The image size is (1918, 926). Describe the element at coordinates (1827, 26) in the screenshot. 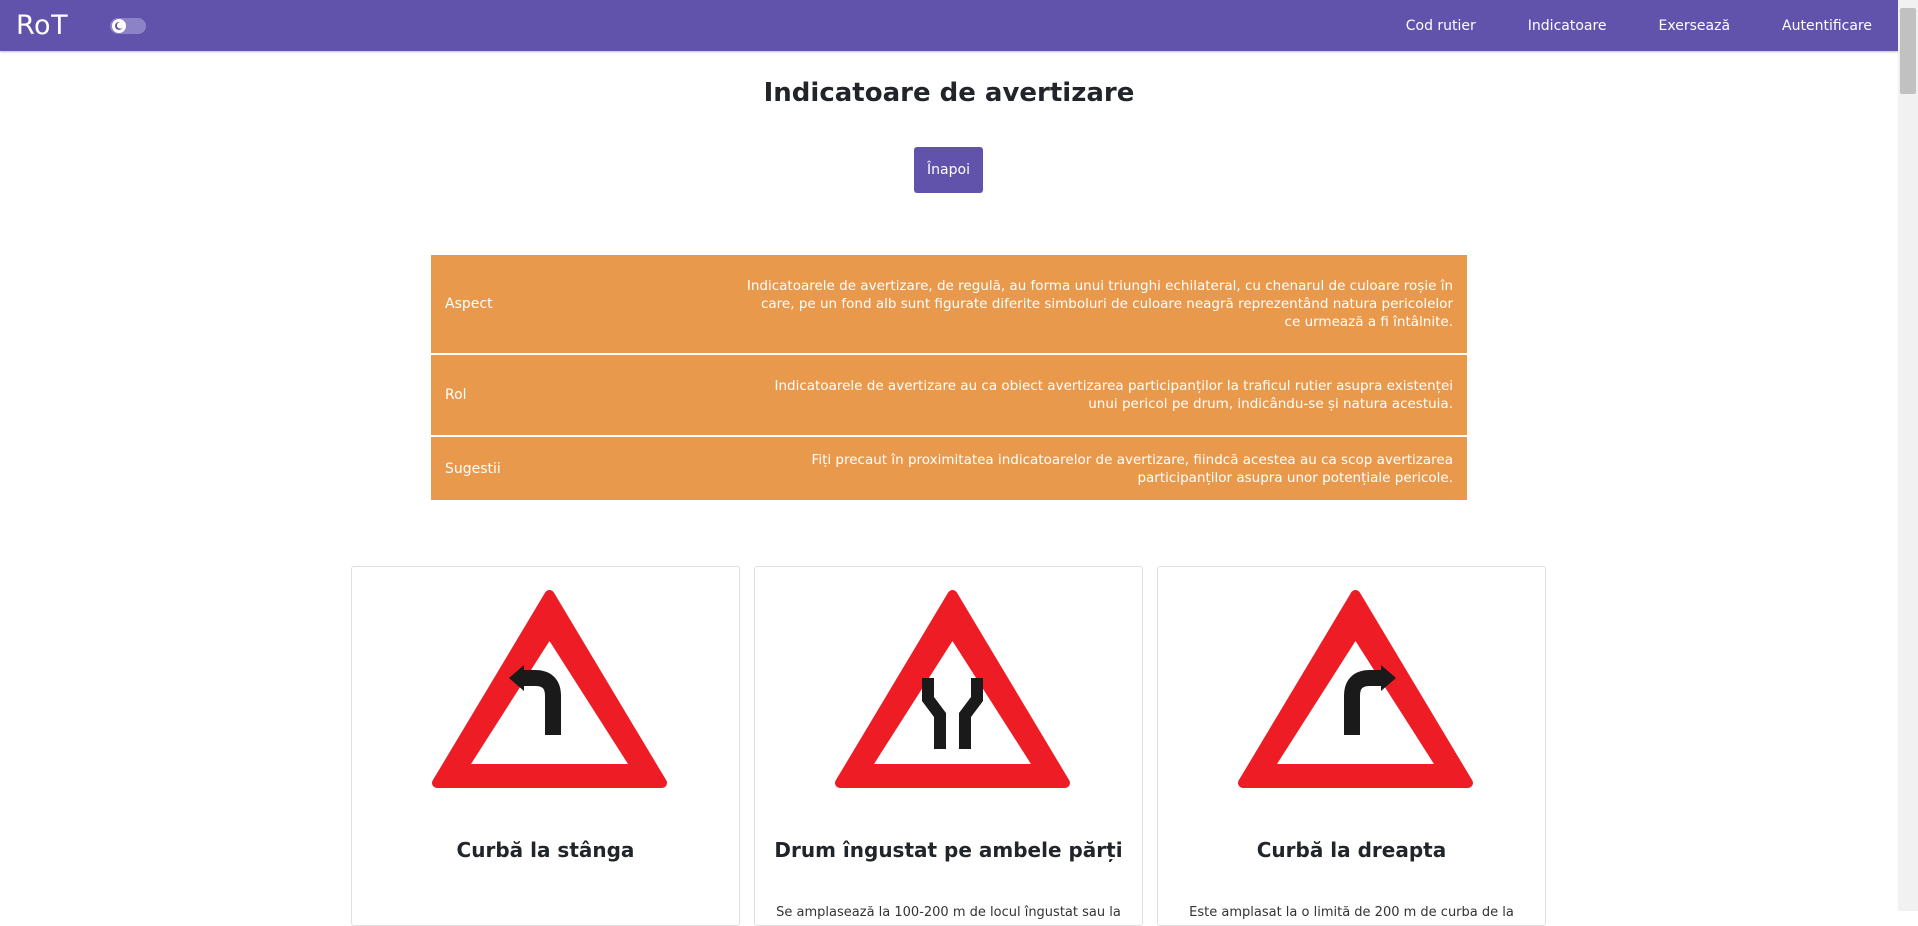

I see `nav-link-autentificare: Autentificare` at that location.